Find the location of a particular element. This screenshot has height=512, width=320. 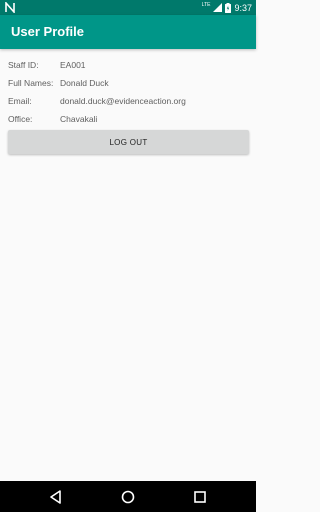

staff-id-value: EA001 is located at coordinates (73, 65).